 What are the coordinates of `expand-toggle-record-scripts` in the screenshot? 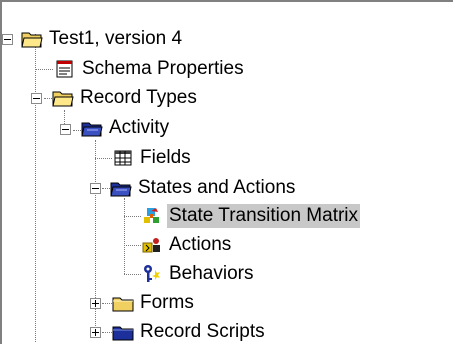 It's located at (95, 332).